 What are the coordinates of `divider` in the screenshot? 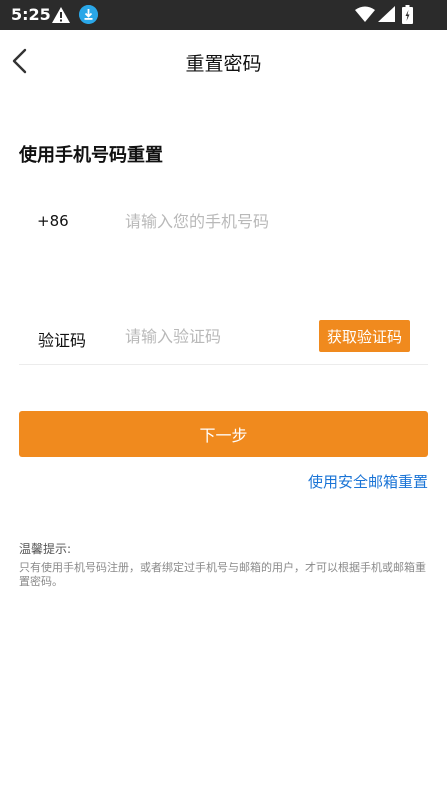 It's located at (223, 364).